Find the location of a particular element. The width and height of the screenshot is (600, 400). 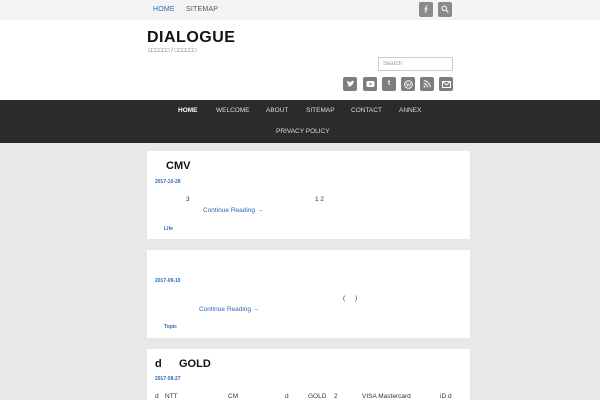

site-title: DIALOGUE is located at coordinates (191, 38).